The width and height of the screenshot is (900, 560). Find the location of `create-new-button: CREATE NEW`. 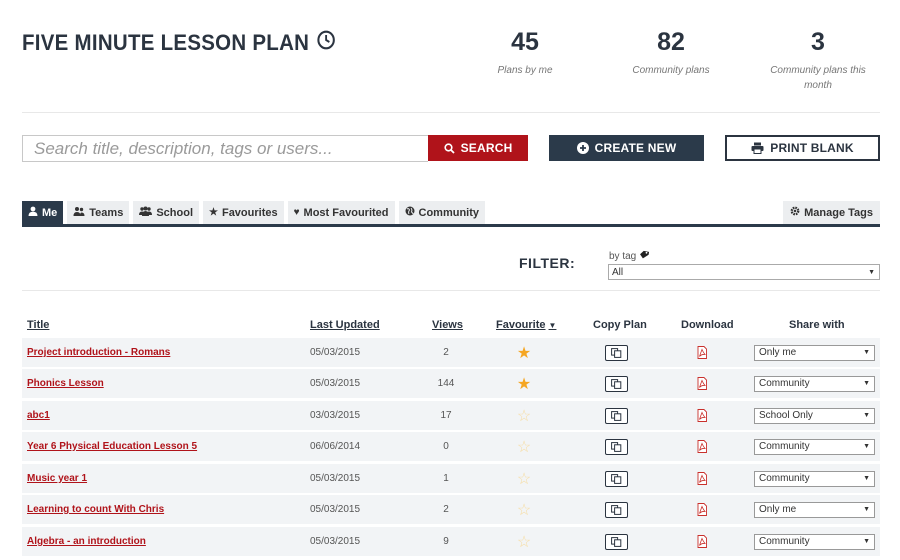

create-new-button: CREATE NEW is located at coordinates (626, 148).